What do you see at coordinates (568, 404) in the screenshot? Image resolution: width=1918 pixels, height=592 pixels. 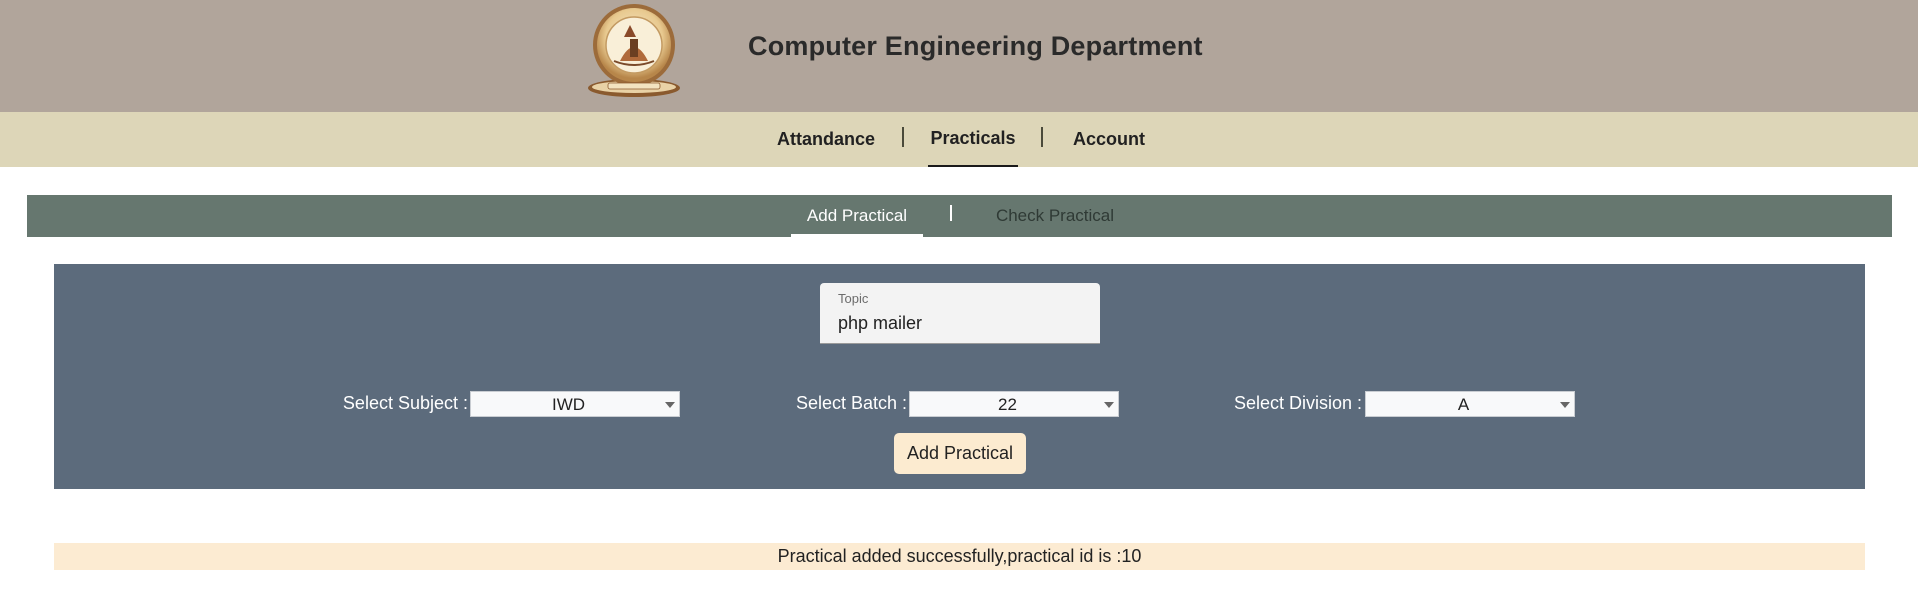 I see `subject-select-value: IWD` at bounding box center [568, 404].